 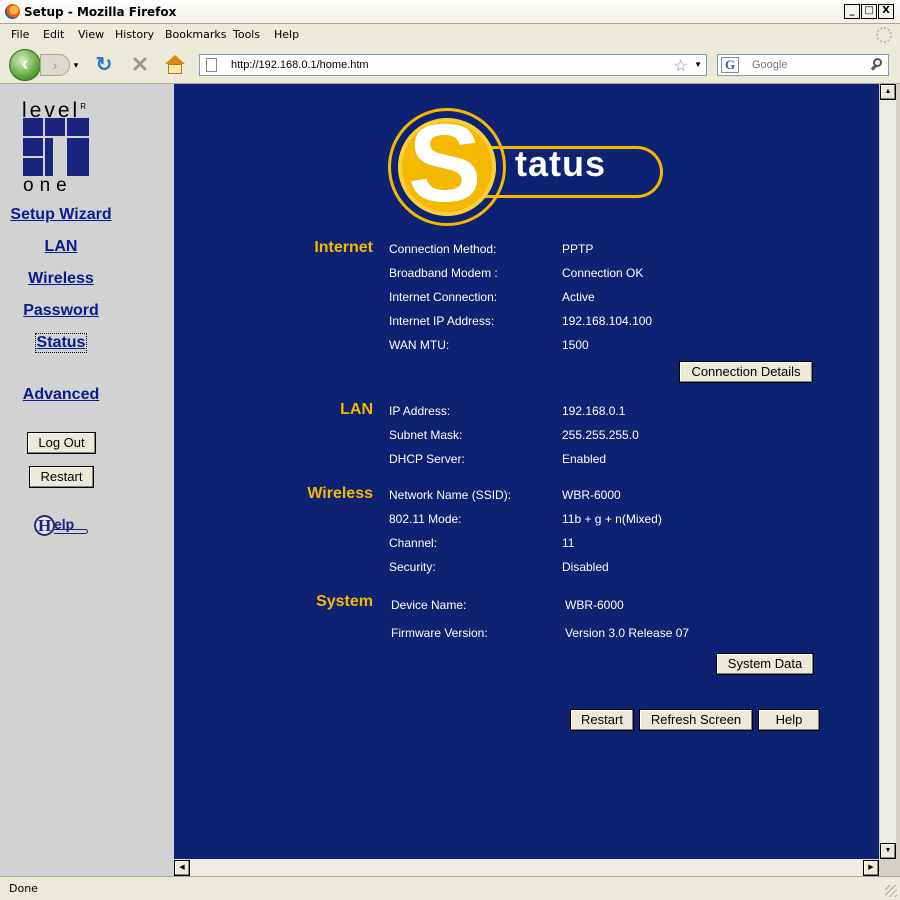 What do you see at coordinates (91, 34) in the screenshot?
I see `menu-view: View` at bounding box center [91, 34].